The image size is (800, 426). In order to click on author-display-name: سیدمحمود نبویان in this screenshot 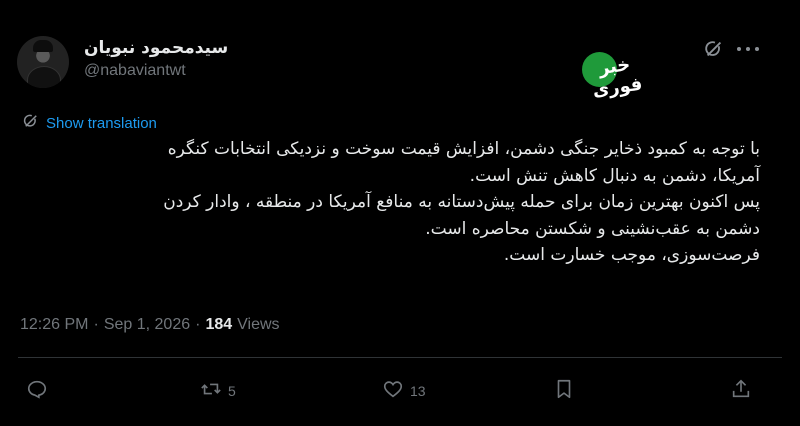, I will do `click(156, 48)`.